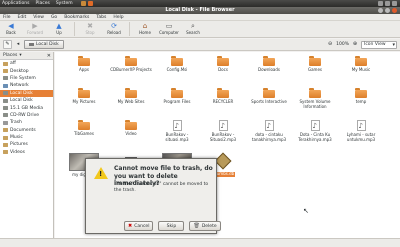 Image resolution: width=400 pixels, height=247 pixels. I want to click on delete-button: 🗑 Delete, so click(205, 226).